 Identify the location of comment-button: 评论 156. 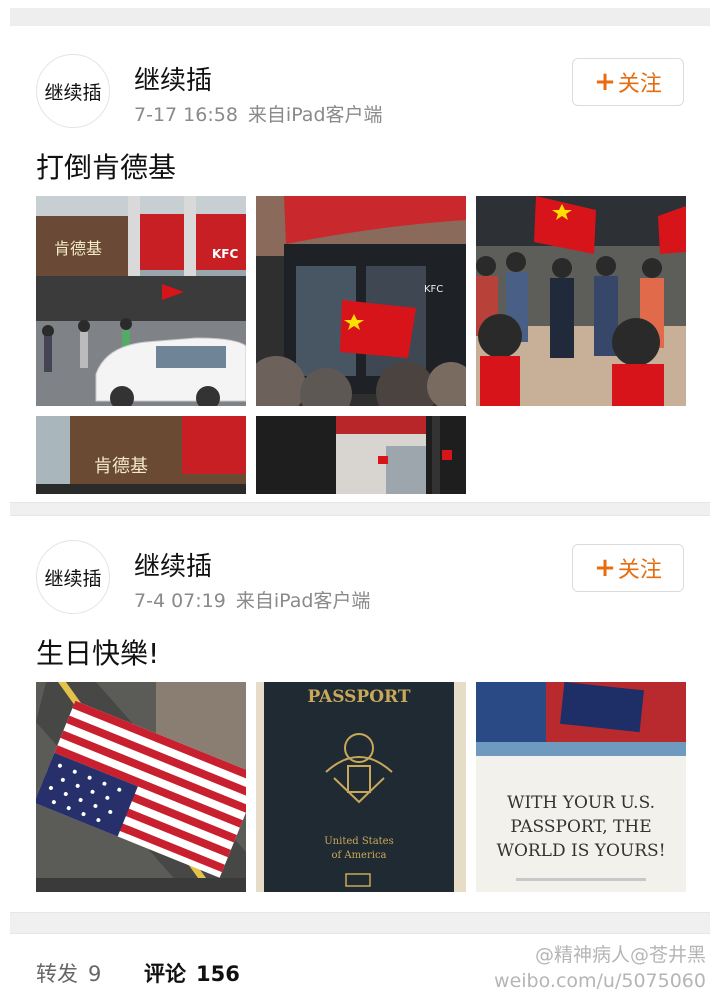
(192, 973).